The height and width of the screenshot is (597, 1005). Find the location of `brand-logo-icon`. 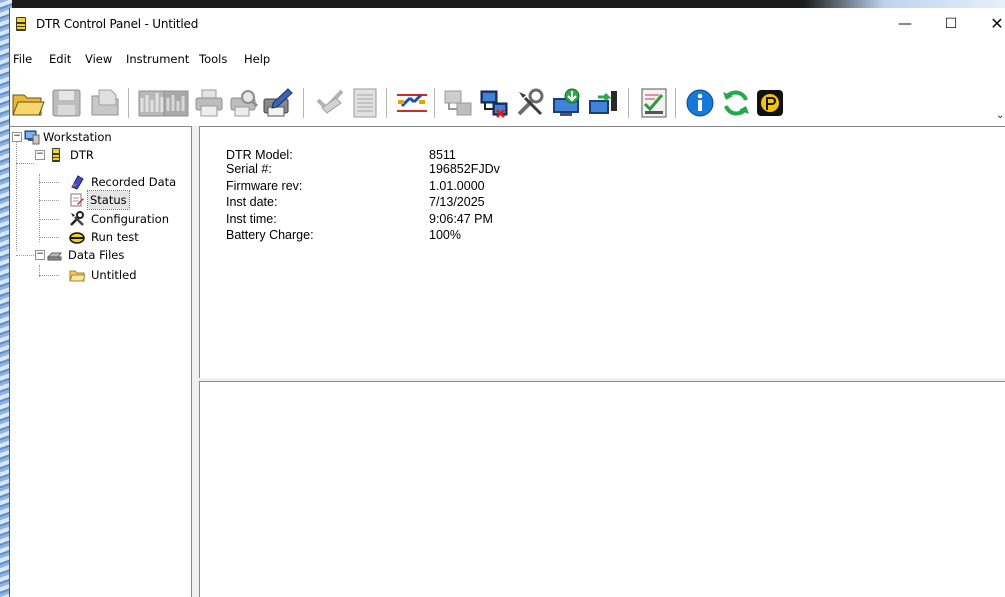

brand-logo-icon is located at coordinates (770, 103).